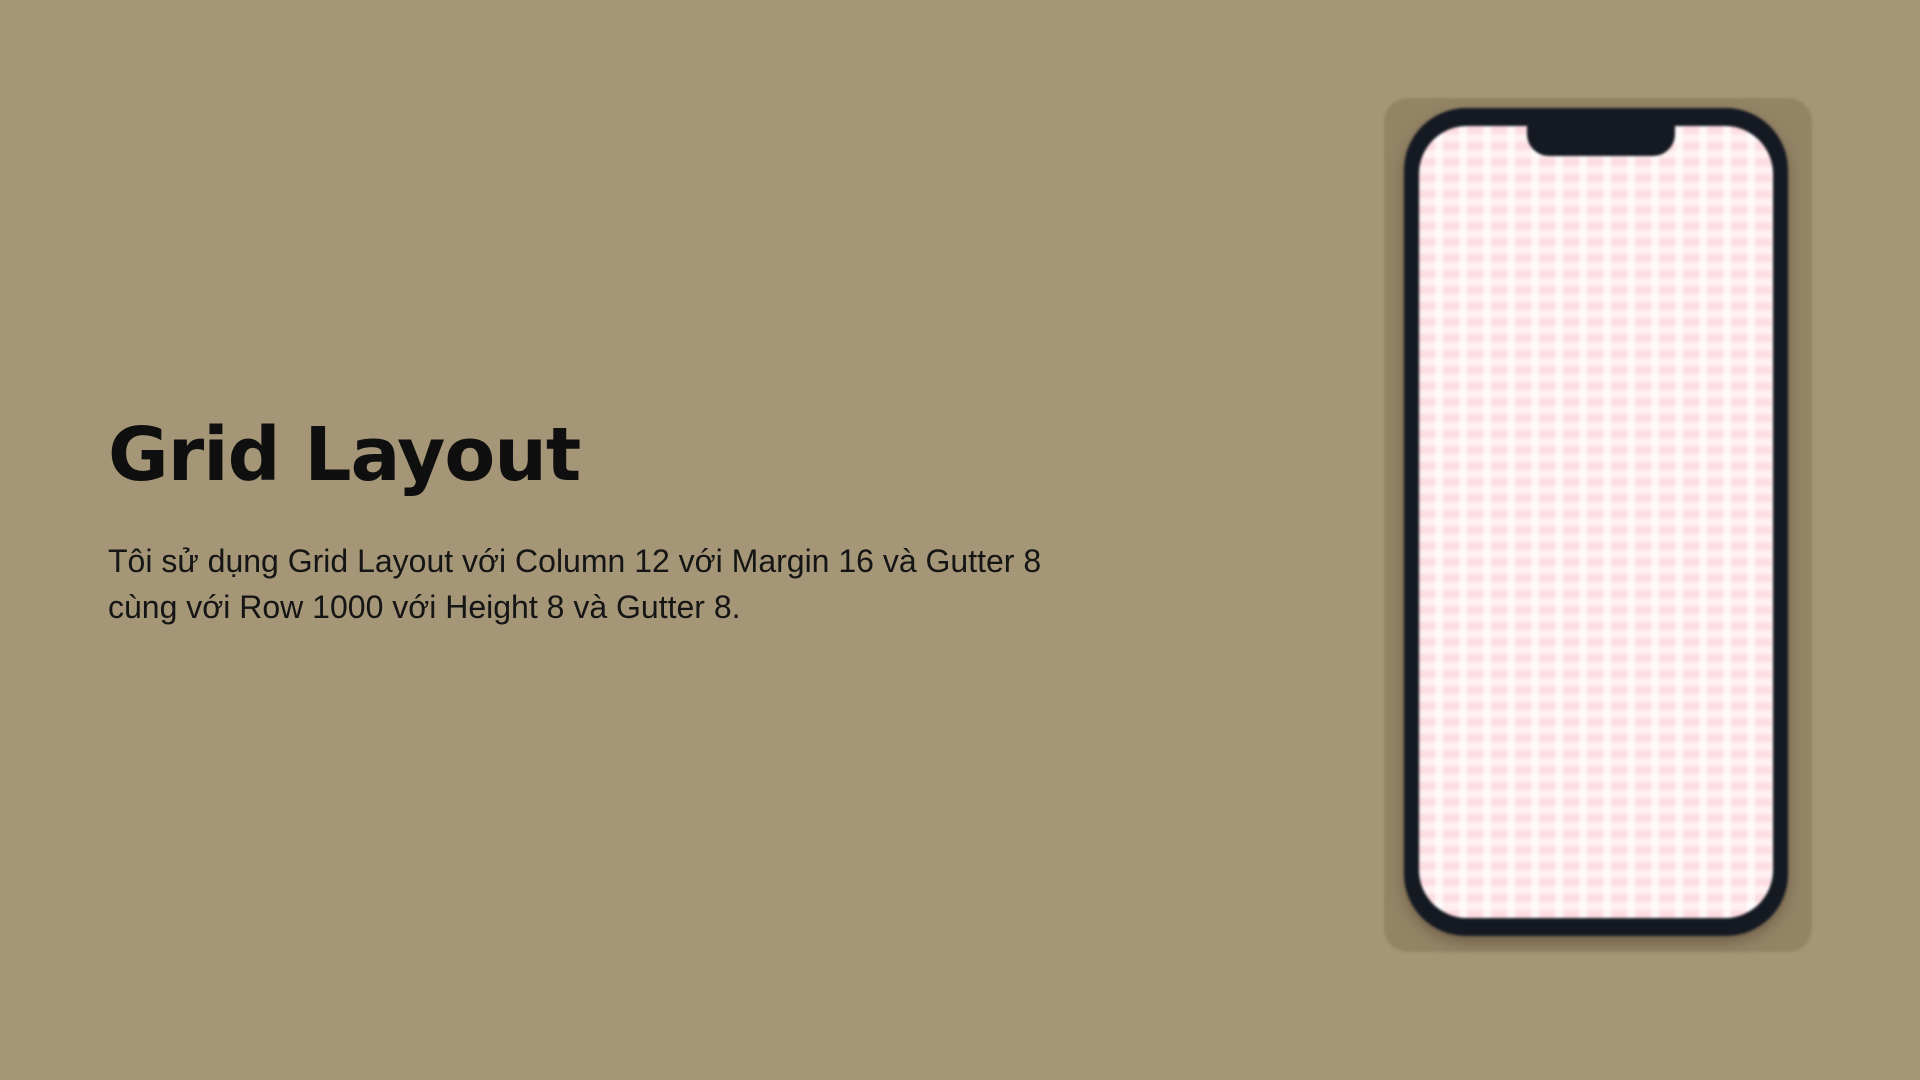 This screenshot has height=1080, width=1920. I want to click on phone-notch, so click(1601, 141).